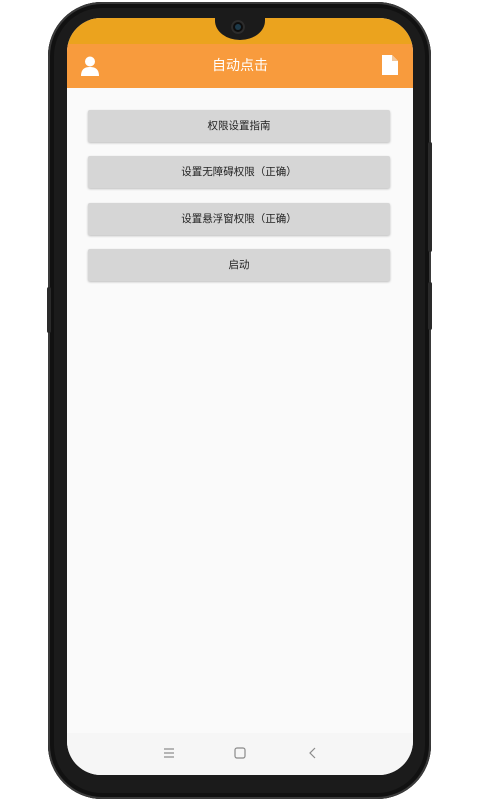  Describe the element at coordinates (390, 65) in the screenshot. I see `document-icon` at that location.